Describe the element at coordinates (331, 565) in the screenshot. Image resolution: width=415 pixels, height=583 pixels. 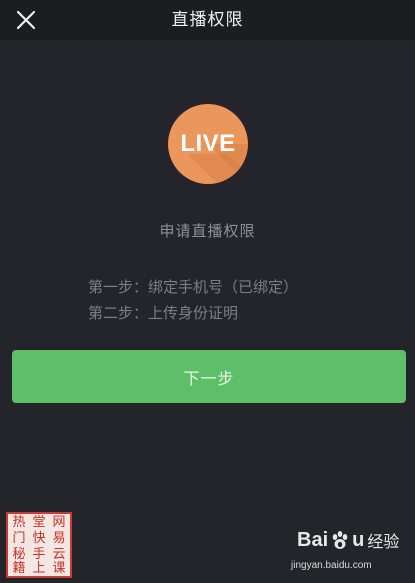
I see `watermark-url: jingyan.baidu.com` at that location.